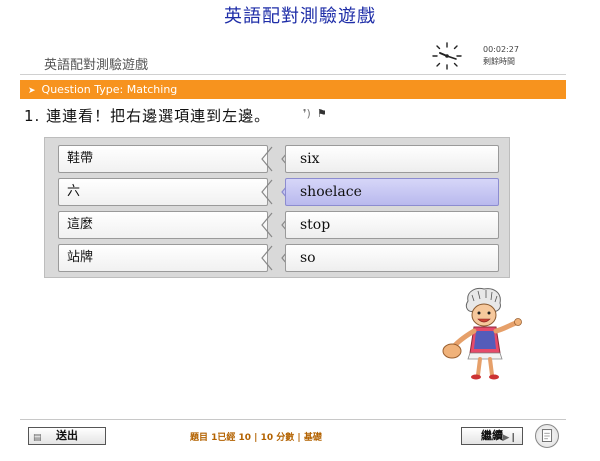 The height and width of the screenshot is (461, 600). Describe the element at coordinates (509, 438) in the screenshot. I see `play-next-icon: ▶❙` at that location.